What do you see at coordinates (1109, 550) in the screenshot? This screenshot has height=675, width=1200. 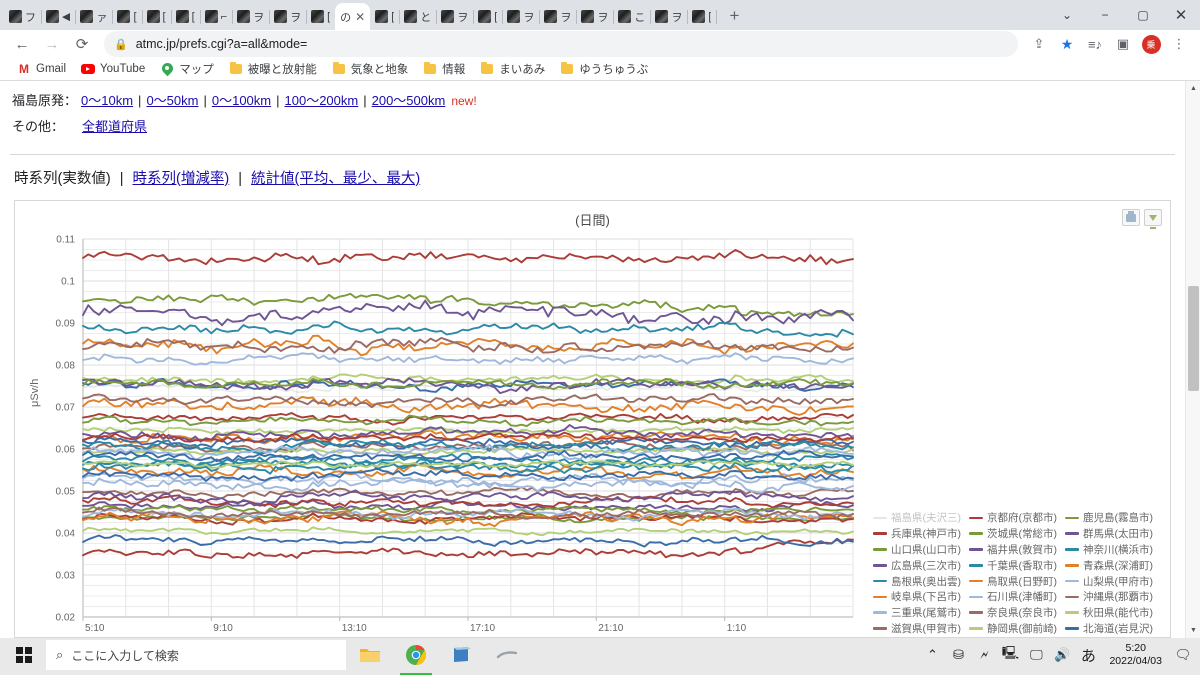 I see `legend-item: 神奈川(横浜市)` at bounding box center [1109, 550].